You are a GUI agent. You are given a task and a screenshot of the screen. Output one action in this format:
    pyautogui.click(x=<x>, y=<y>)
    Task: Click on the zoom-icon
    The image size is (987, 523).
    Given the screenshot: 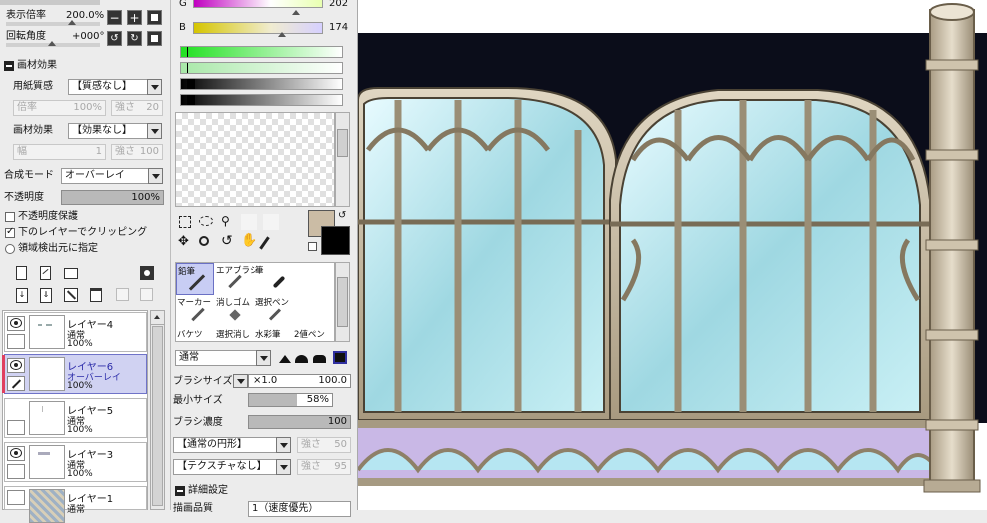 What is the action you would take?
    pyautogui.click(x=204, y=241)
    